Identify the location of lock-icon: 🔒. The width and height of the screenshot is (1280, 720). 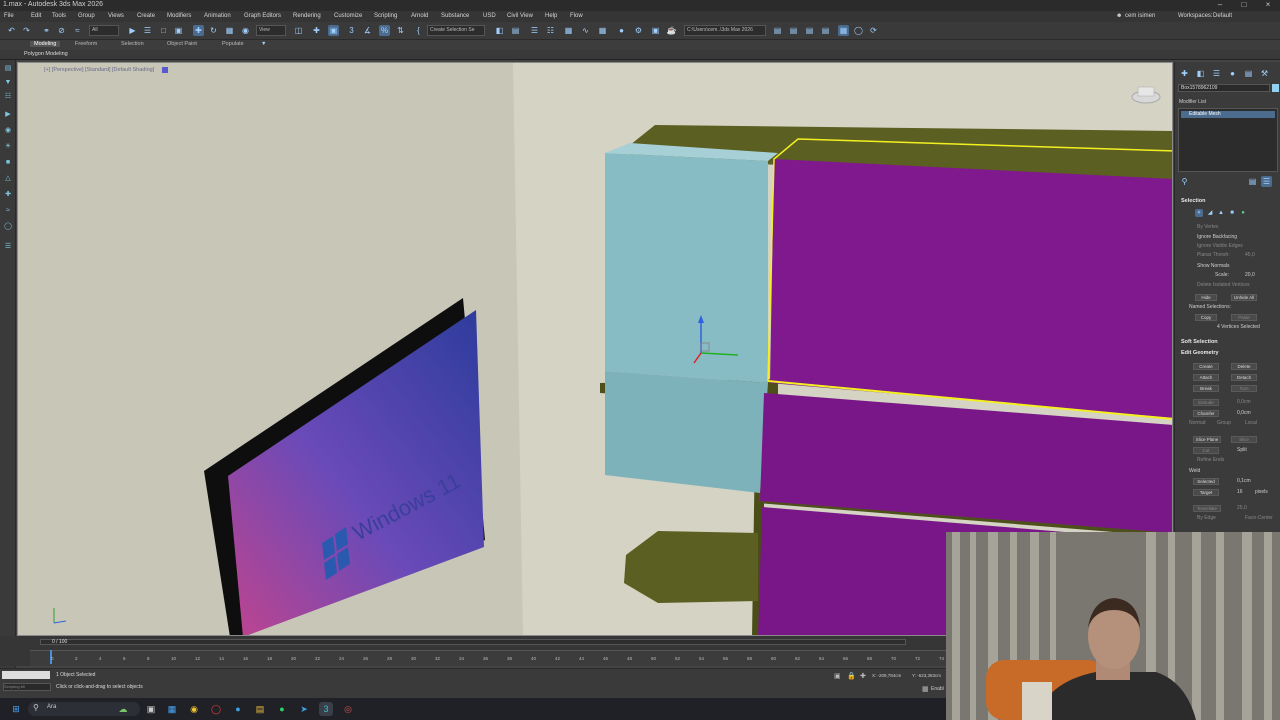
(851, 676).